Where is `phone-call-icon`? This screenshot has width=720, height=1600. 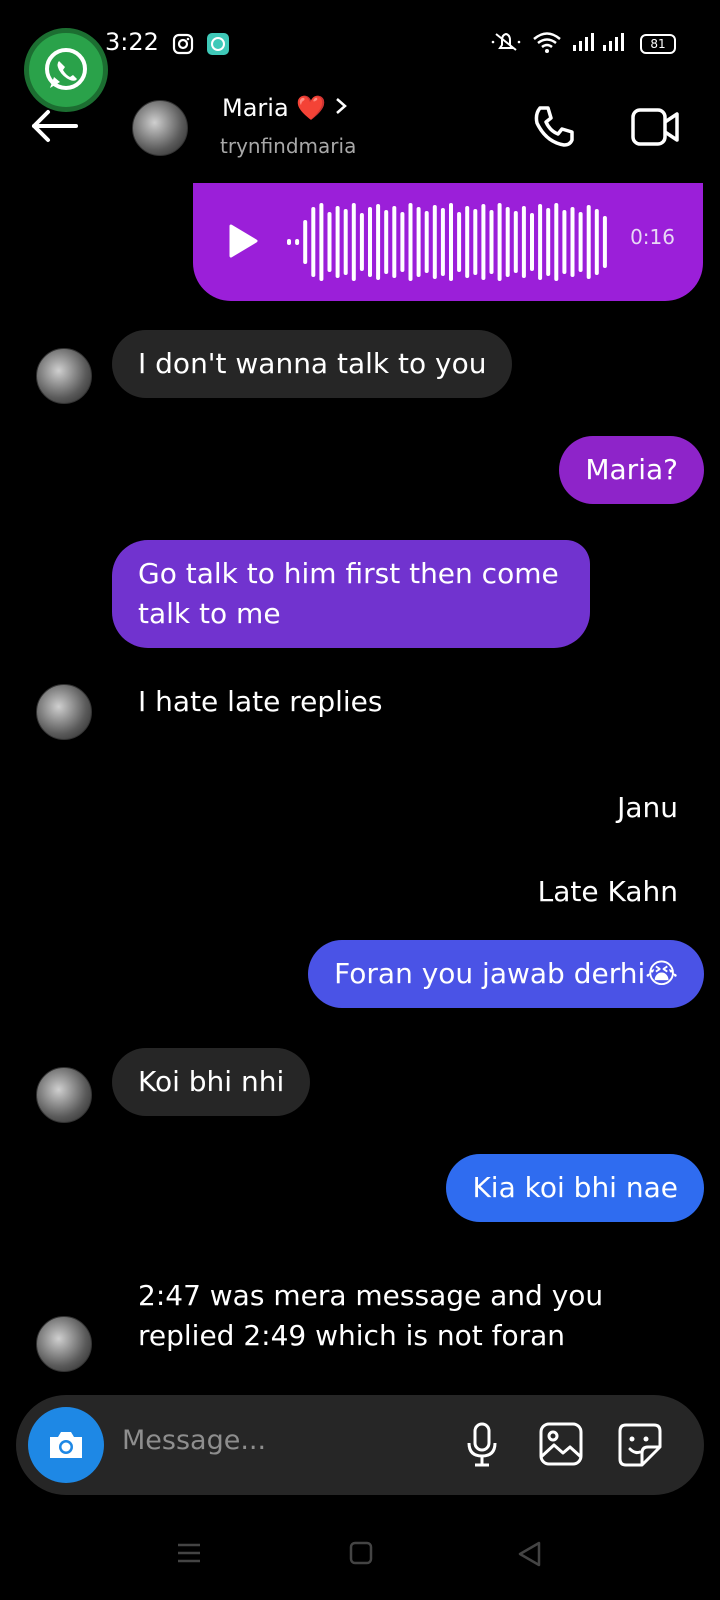 phone-call-icon is located at coordinates (553, 129).